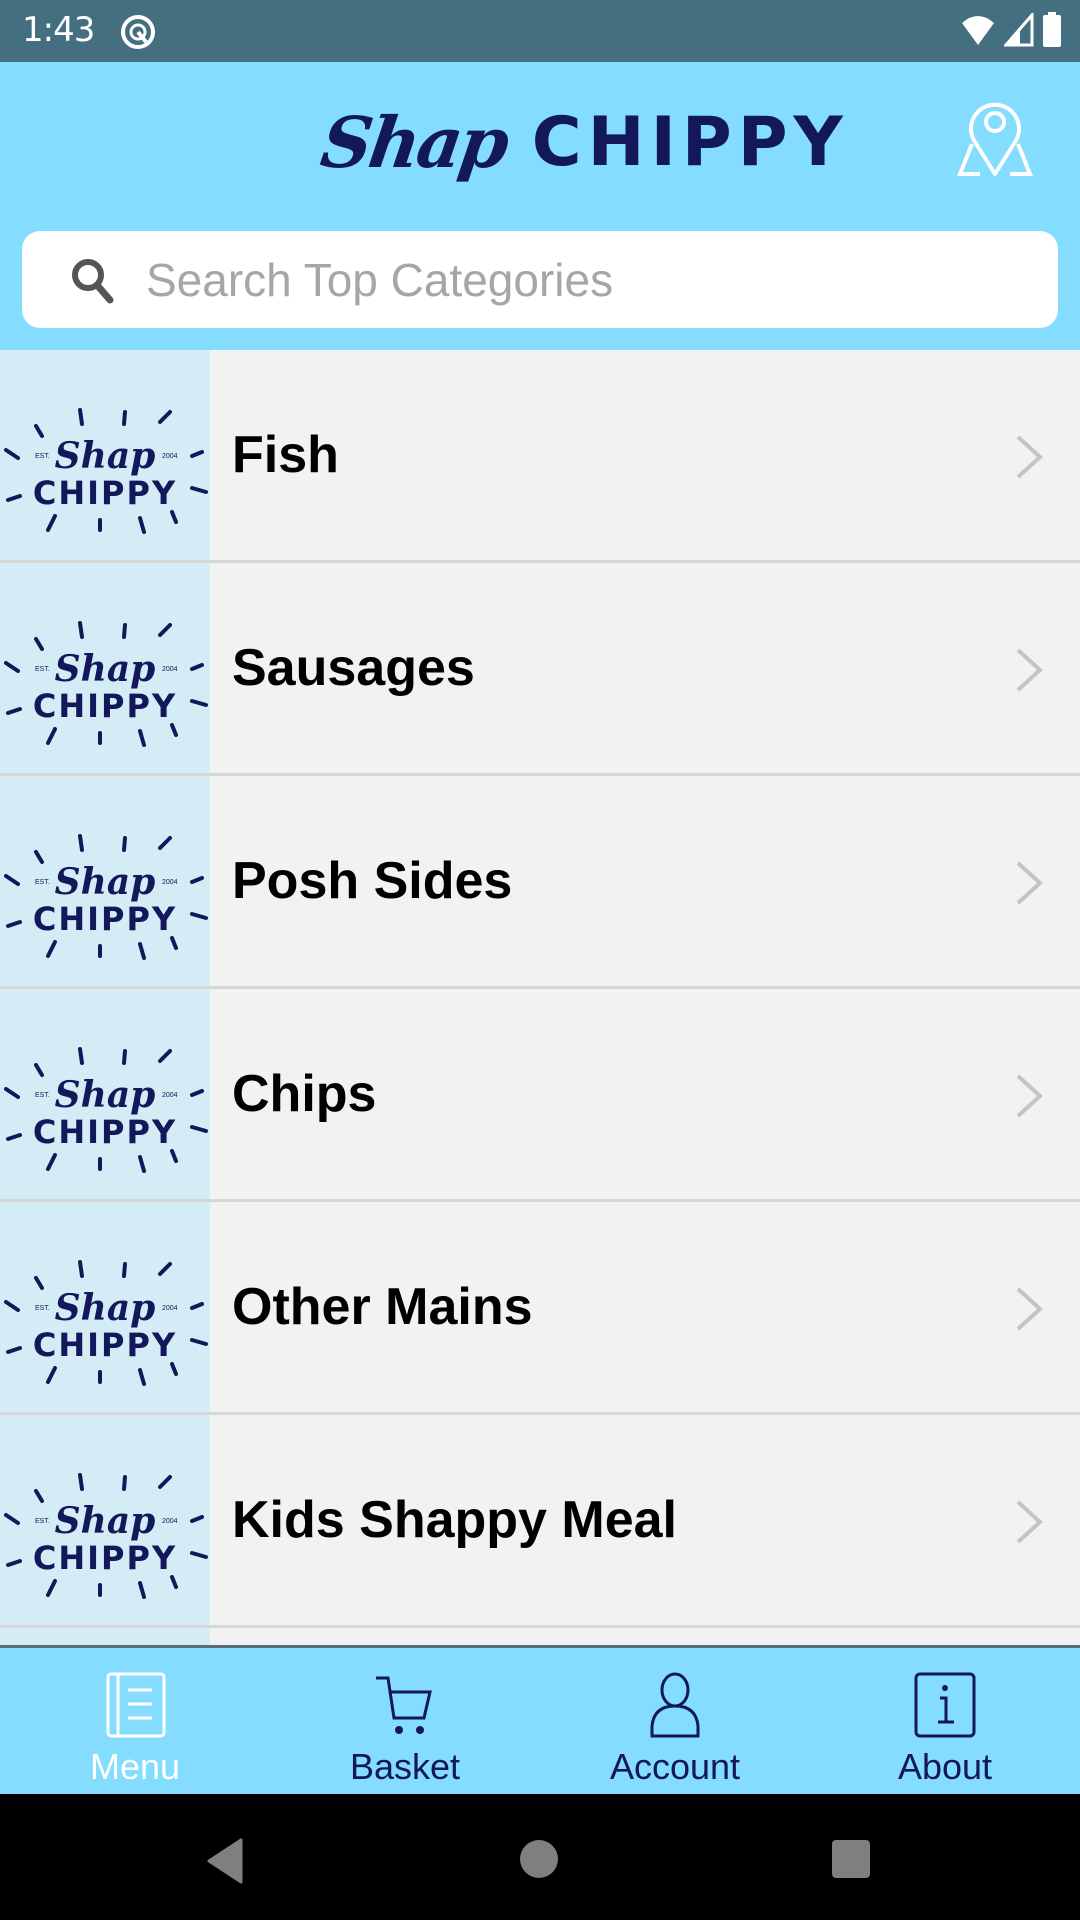 This screenshot has height=1920, width=1080. Describe the element at coordinates (135, 1766) in the screenshot. I see `tab-menu-label: Menu` at that location.